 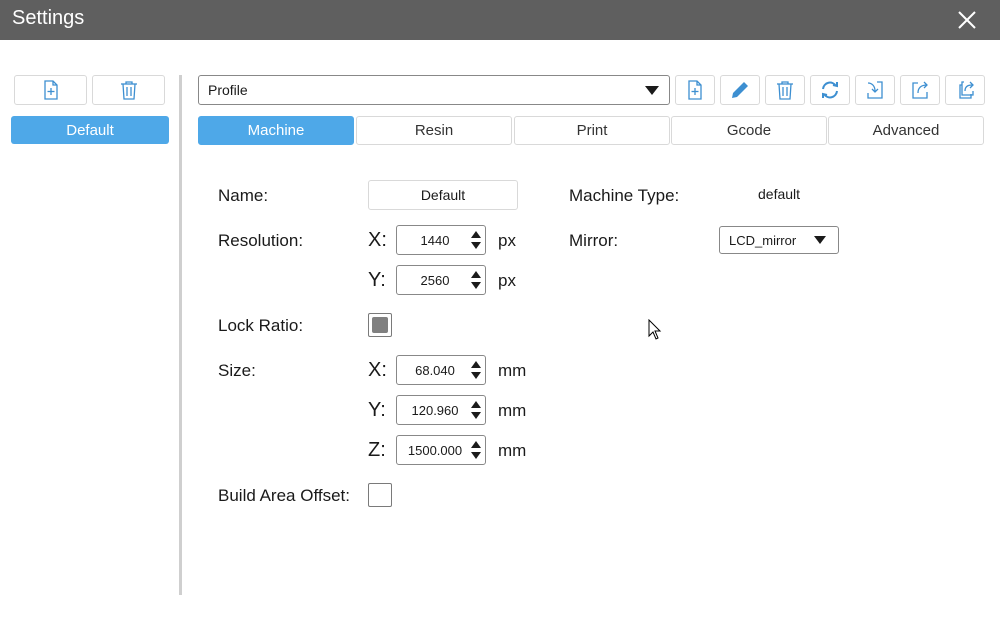 I want to click on tab-advanced: Advanced, so click(x=906, y=130).